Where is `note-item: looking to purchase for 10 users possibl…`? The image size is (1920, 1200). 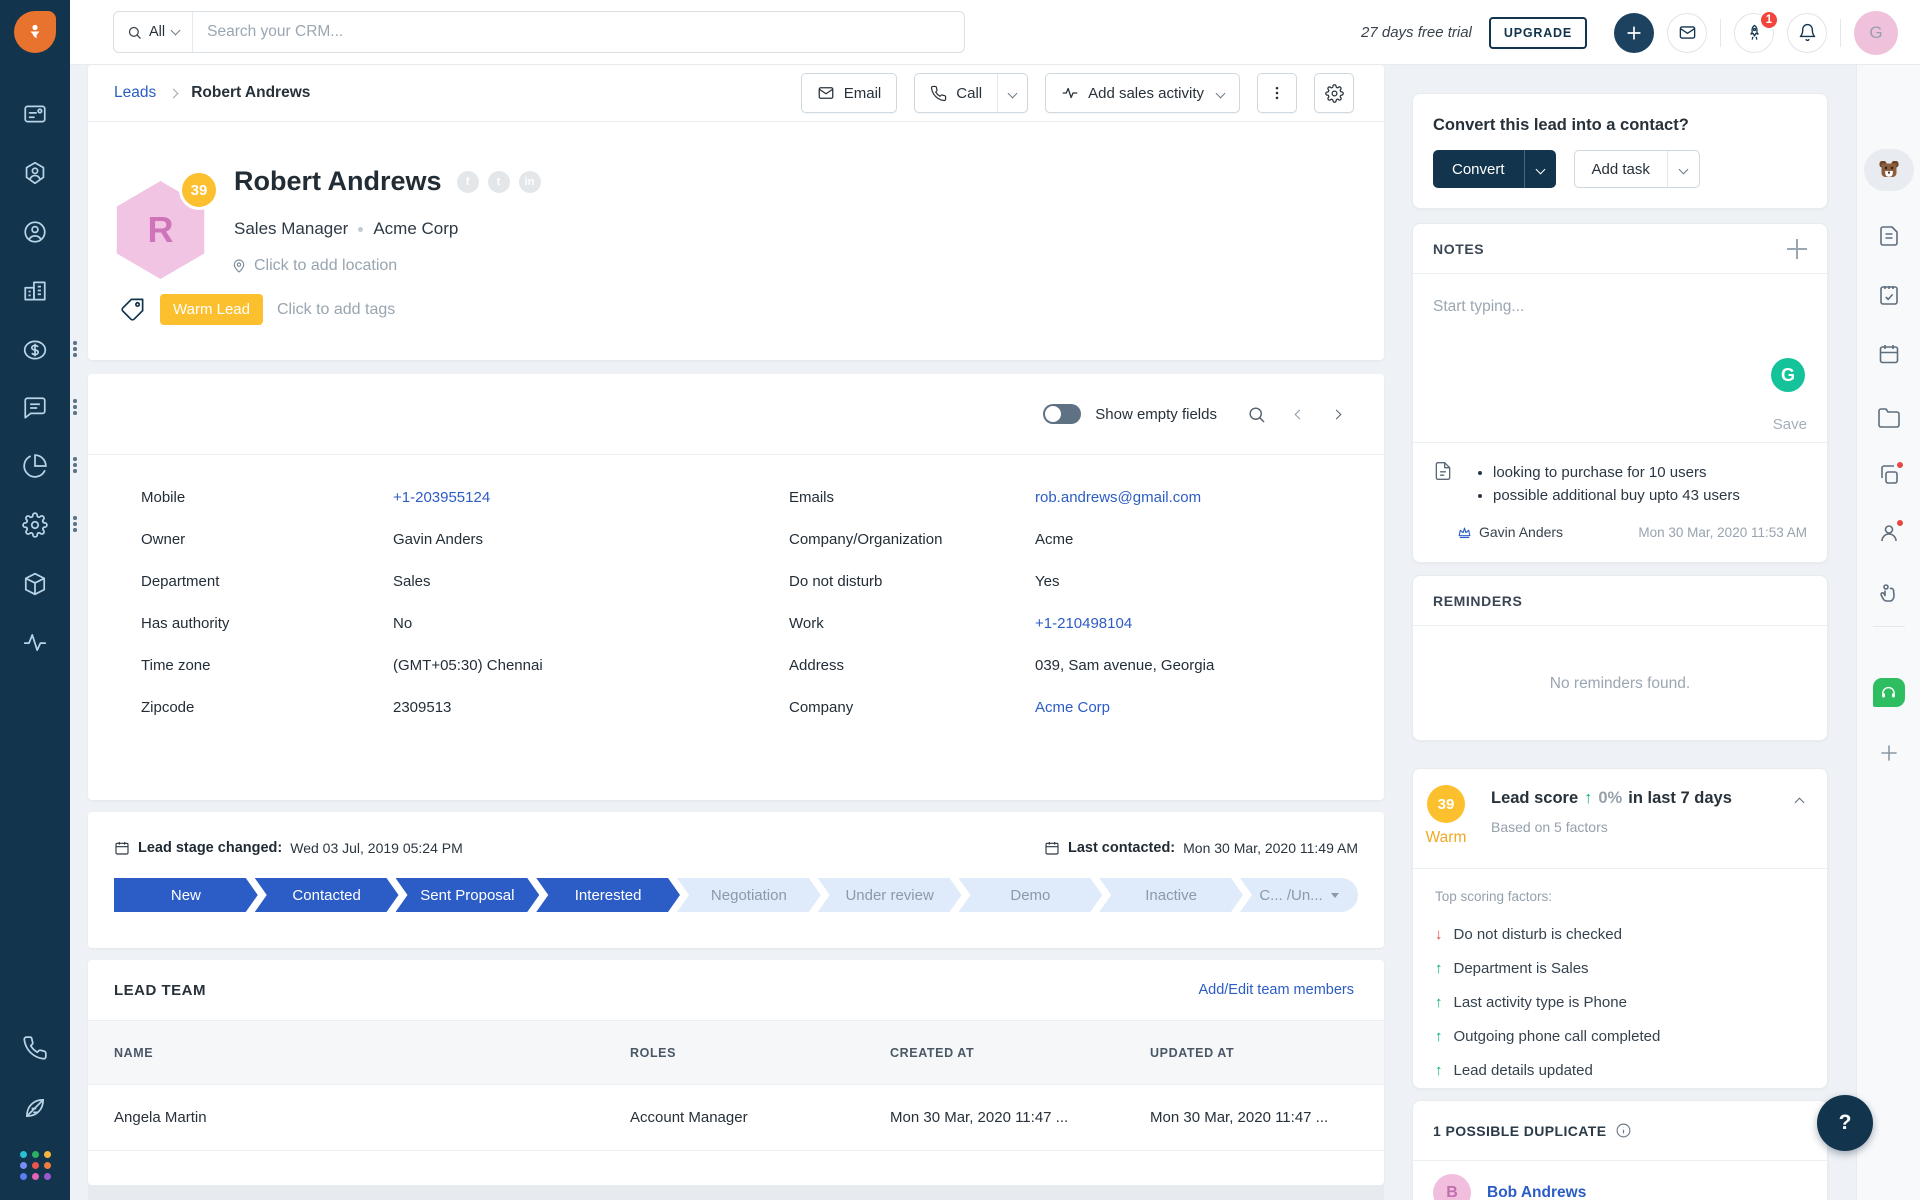
note-item: looking to purchase for 10 users possibl… is located at coordinates (1620, 475).